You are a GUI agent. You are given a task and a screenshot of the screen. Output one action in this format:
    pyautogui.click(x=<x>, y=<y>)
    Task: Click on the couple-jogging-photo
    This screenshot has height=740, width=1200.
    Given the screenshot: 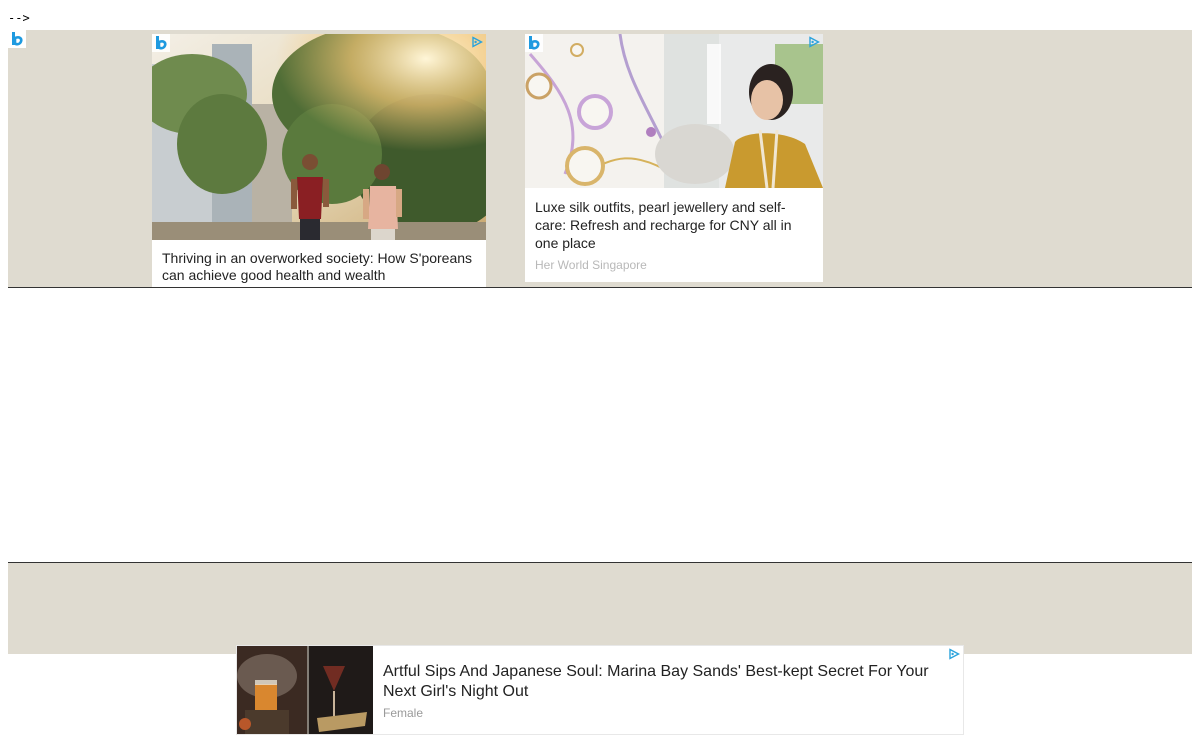 What is the action you would take?
    pyautogui.click(x=319, y=137)
    